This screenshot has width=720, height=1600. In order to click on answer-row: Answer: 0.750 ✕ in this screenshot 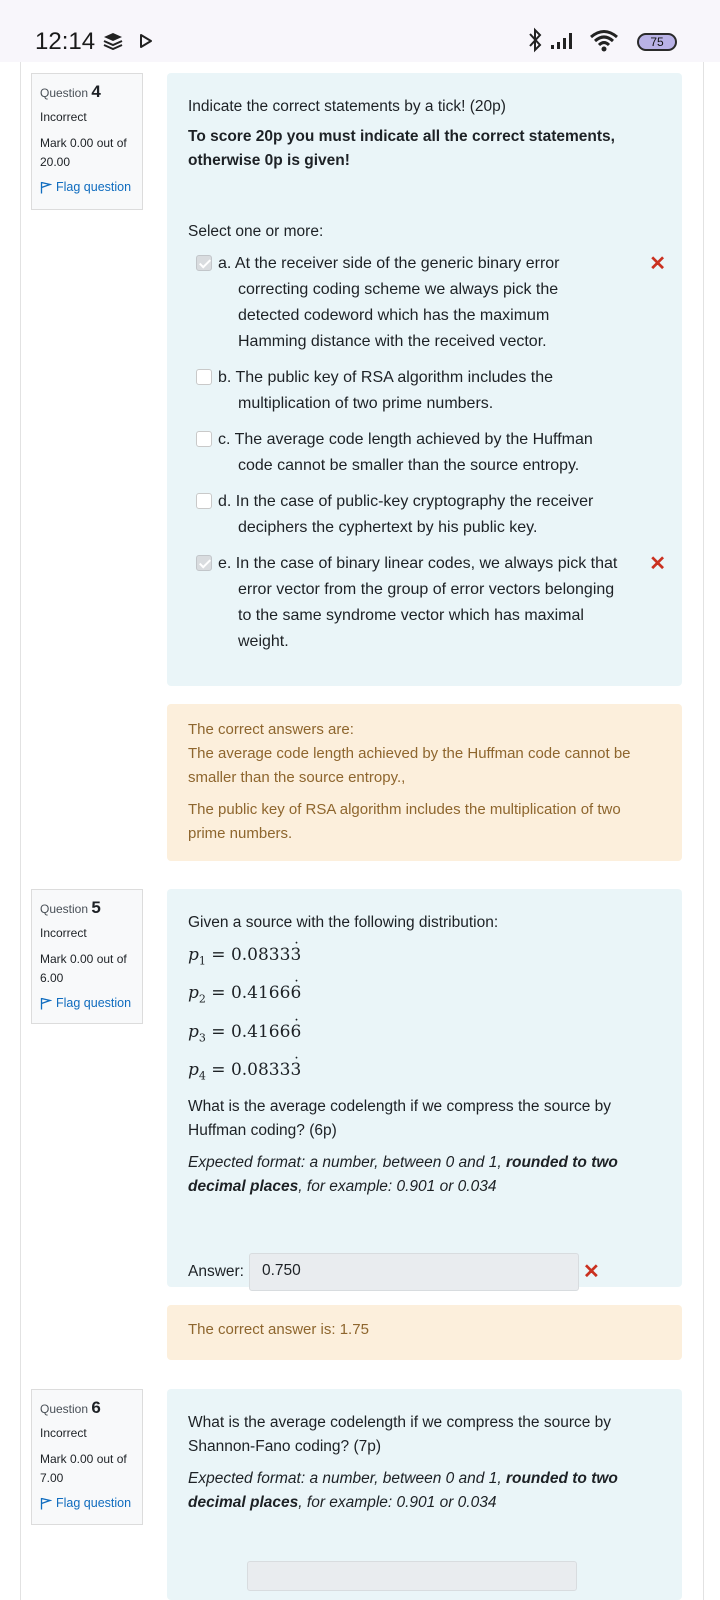, I will do `click(425, 1271)`.